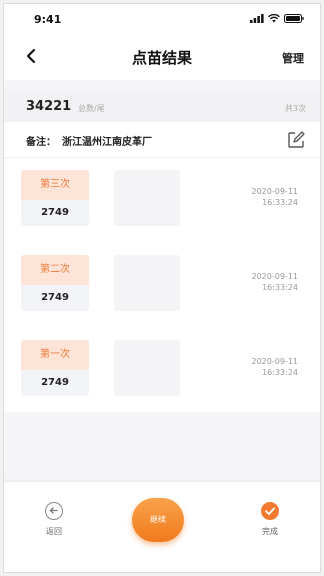 The width and height of the screenshot is (324, 576). What do you see at coordinates (55, 270) in the screenshot?
I see `round-badge: 第二次` at bounding box center [55, 270].